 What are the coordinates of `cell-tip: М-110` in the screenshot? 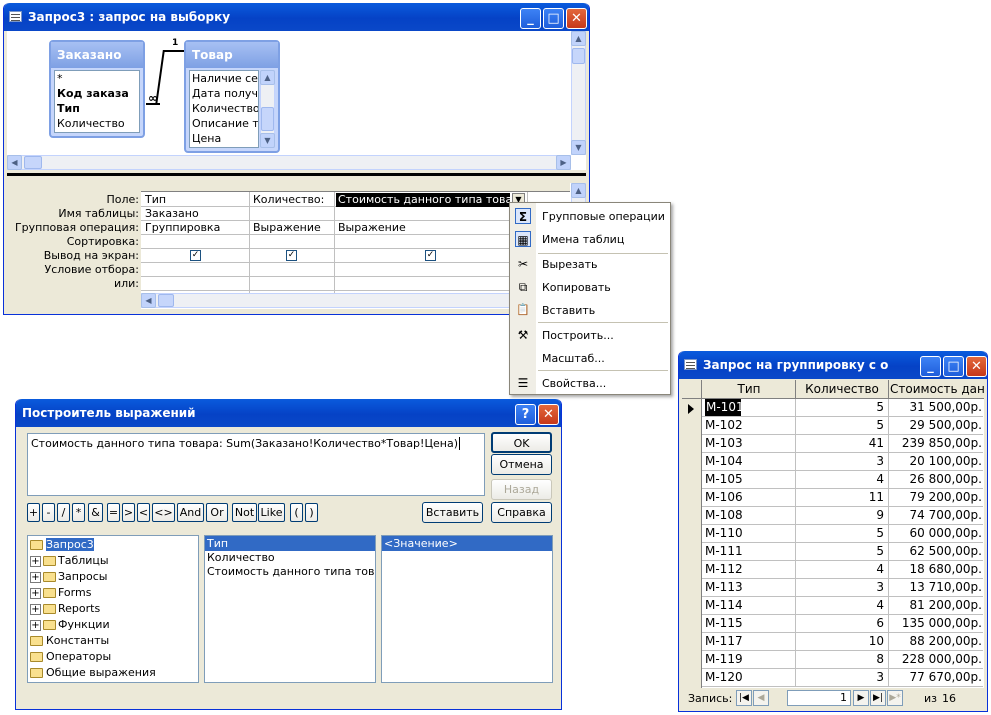 It's located at (749, 533).